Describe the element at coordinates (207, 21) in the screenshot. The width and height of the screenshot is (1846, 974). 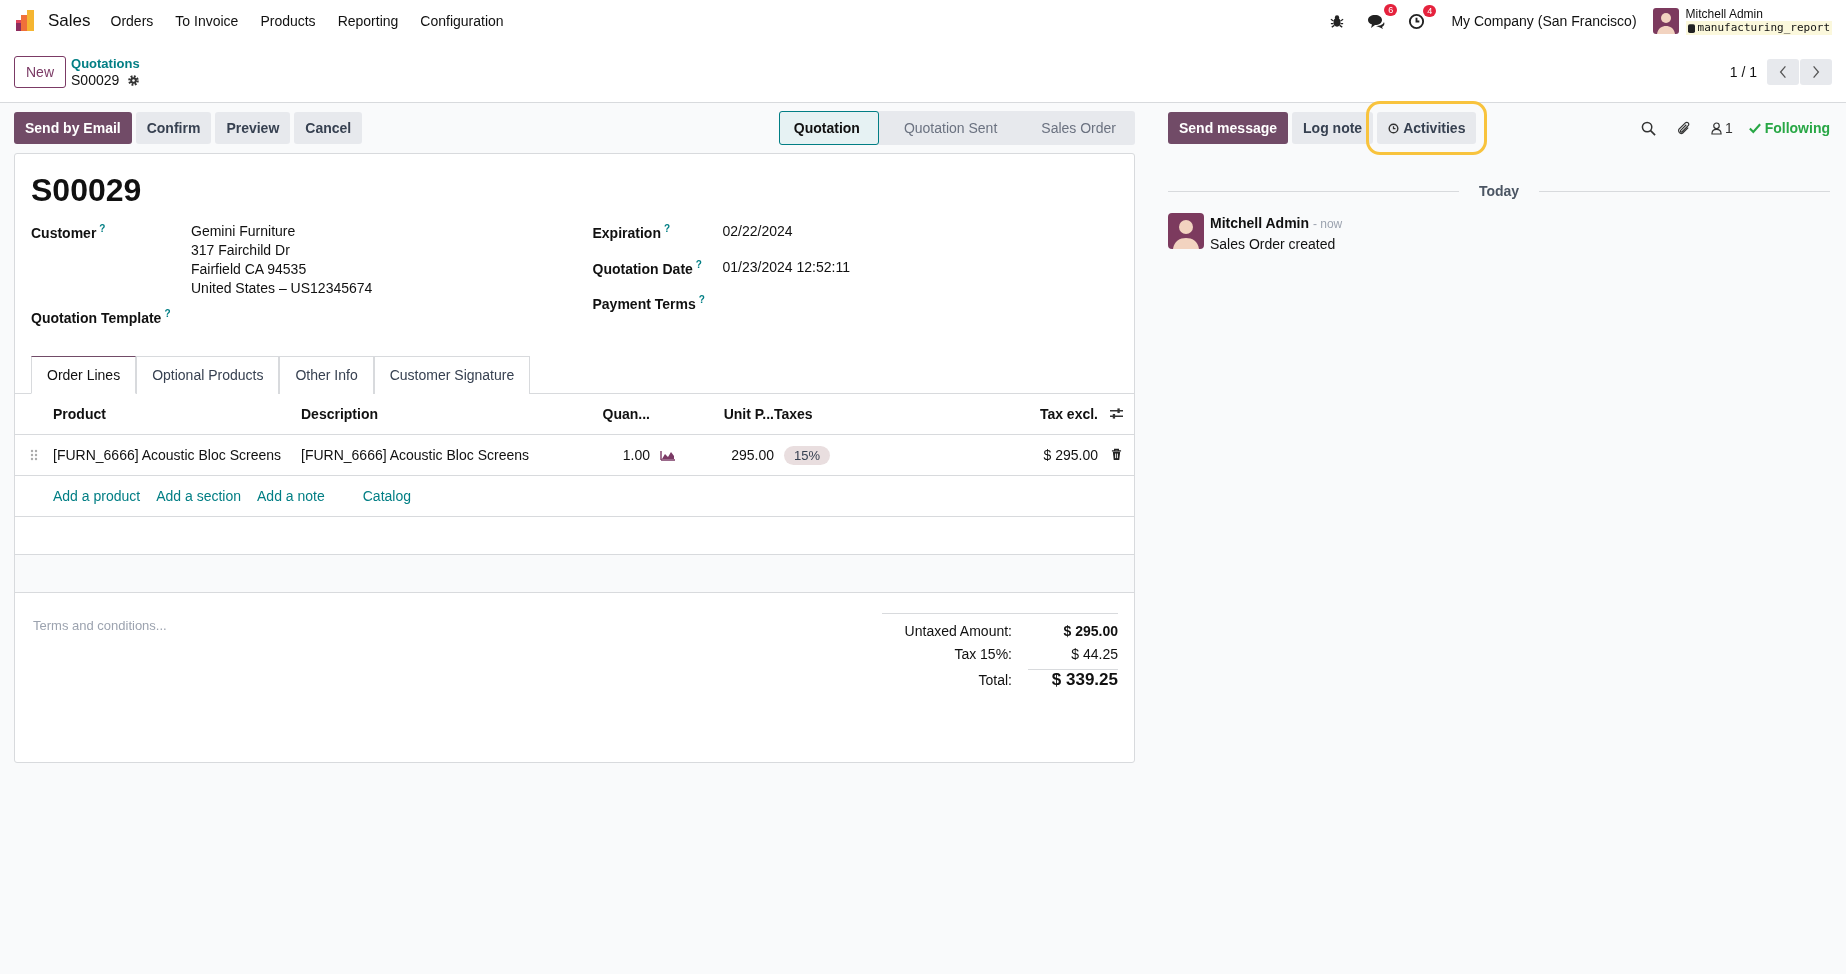
I see `menu-item: To Invoice` at that location.